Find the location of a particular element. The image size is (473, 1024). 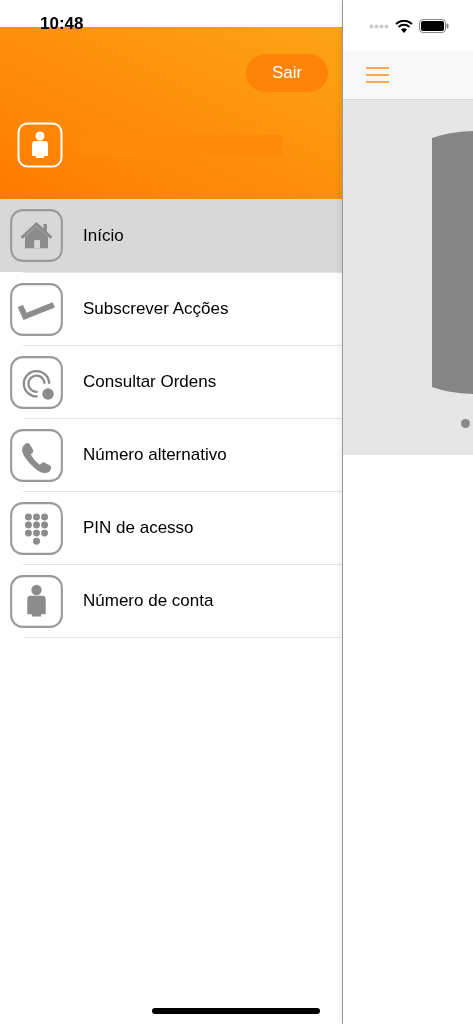

home-icon is located at coordinates (36, 235).